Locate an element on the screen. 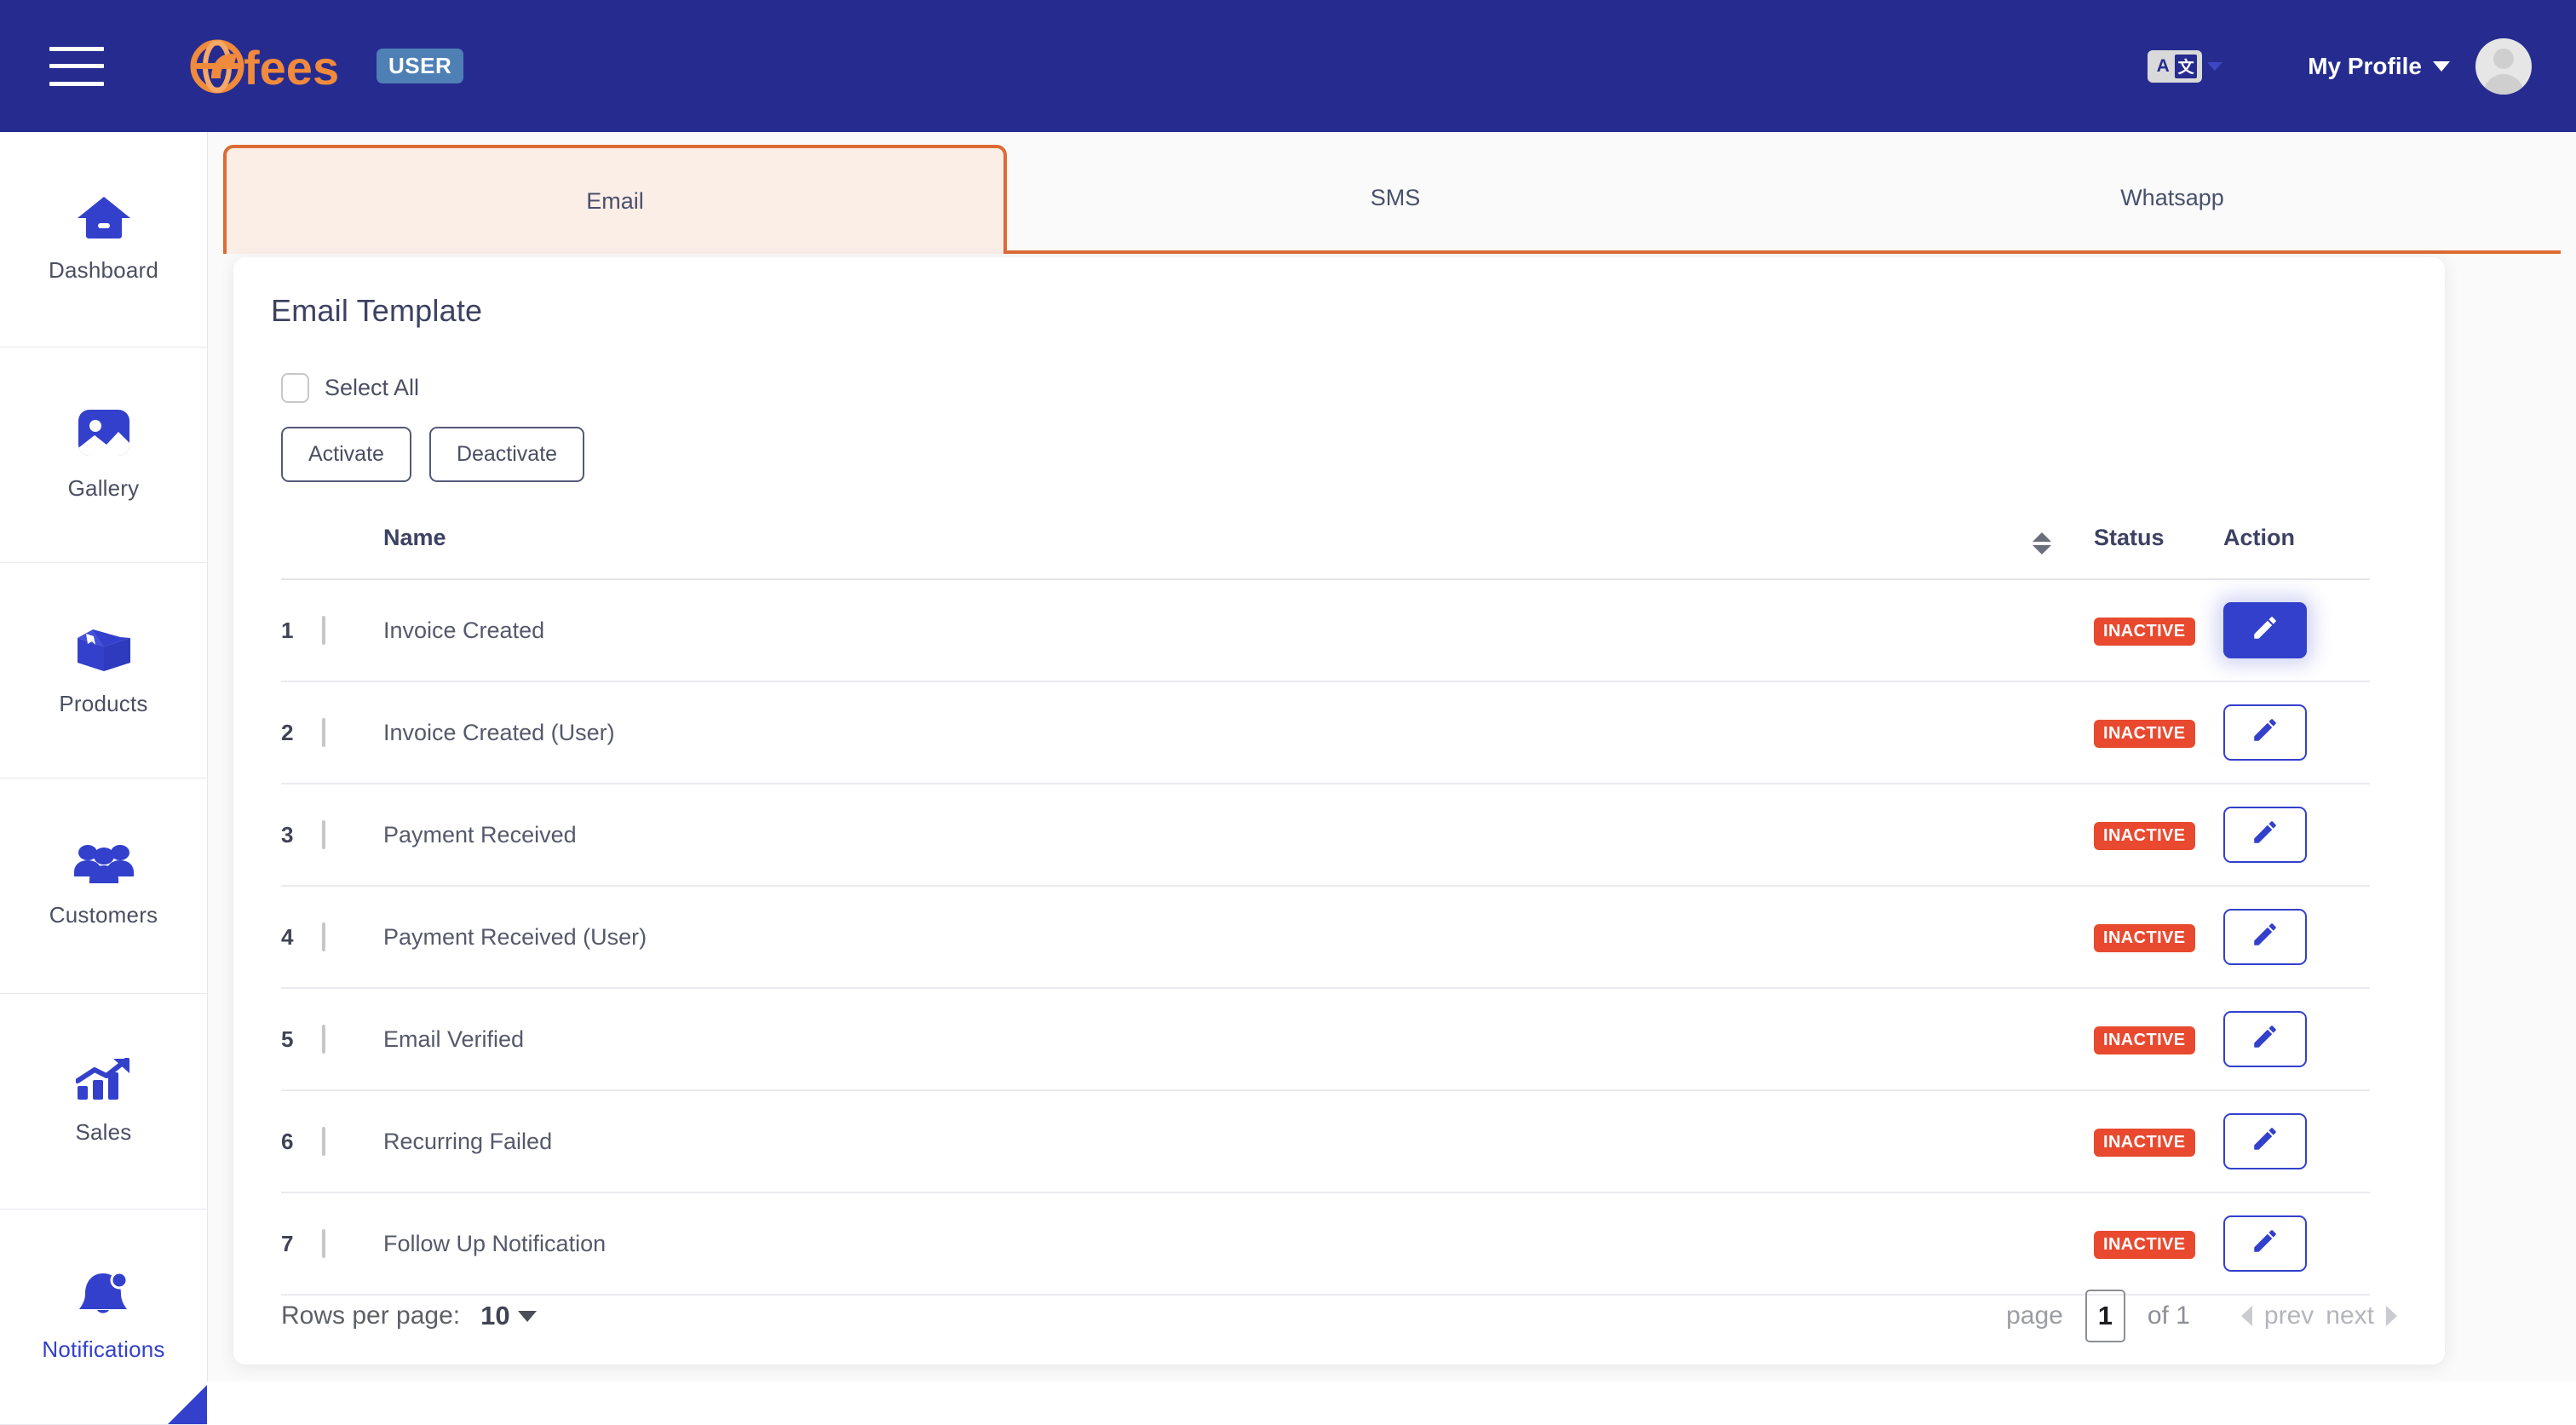  header-right-group: A 文 My Profile is located at coordinates (2340, 66).